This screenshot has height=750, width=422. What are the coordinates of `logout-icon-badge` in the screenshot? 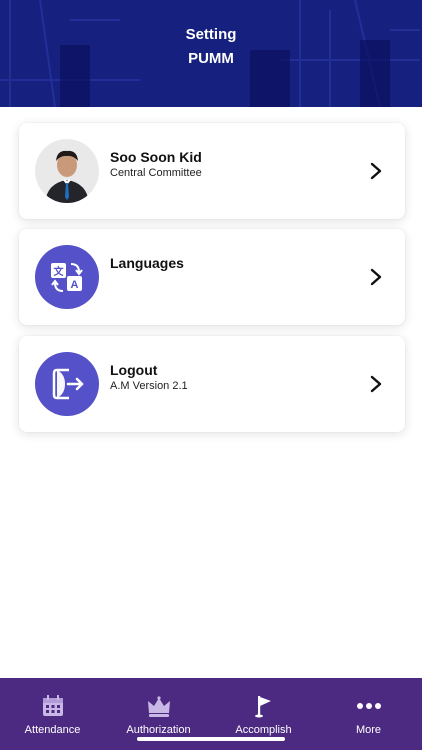 It's located at (67, 384).